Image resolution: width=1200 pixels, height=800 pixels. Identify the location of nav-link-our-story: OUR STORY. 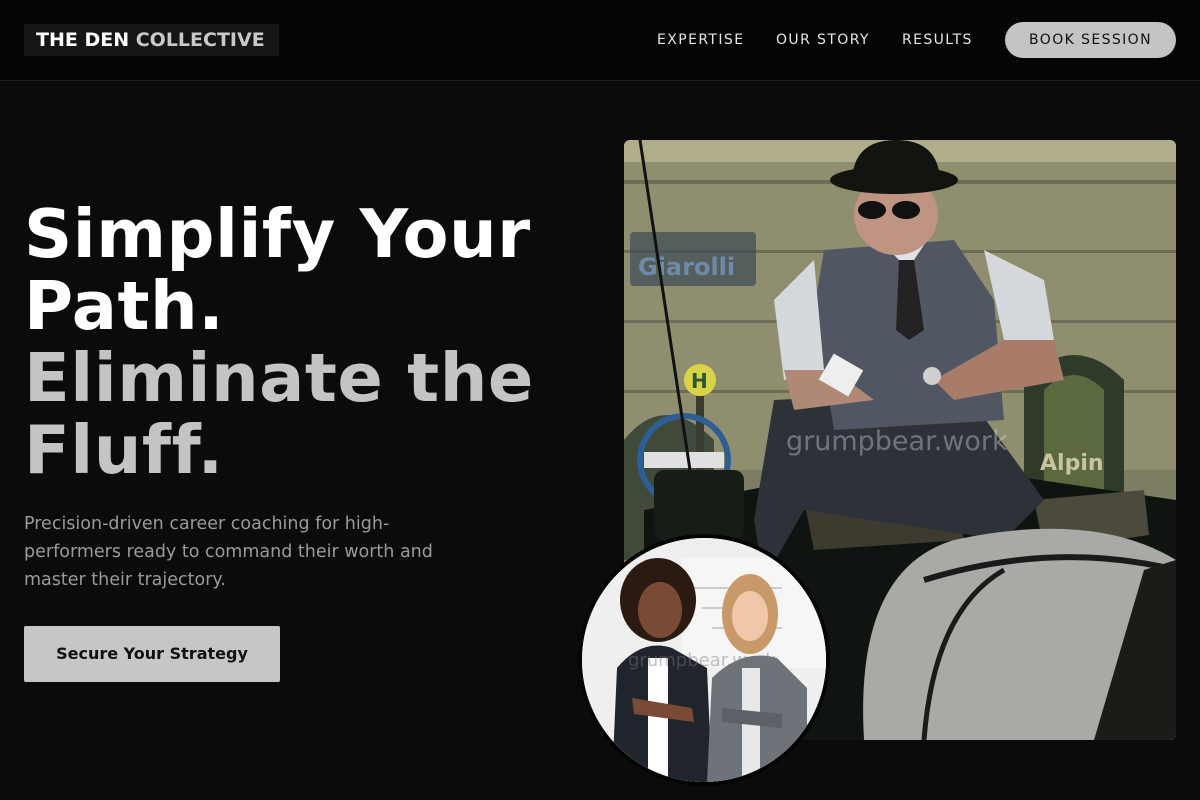
(823, 40).